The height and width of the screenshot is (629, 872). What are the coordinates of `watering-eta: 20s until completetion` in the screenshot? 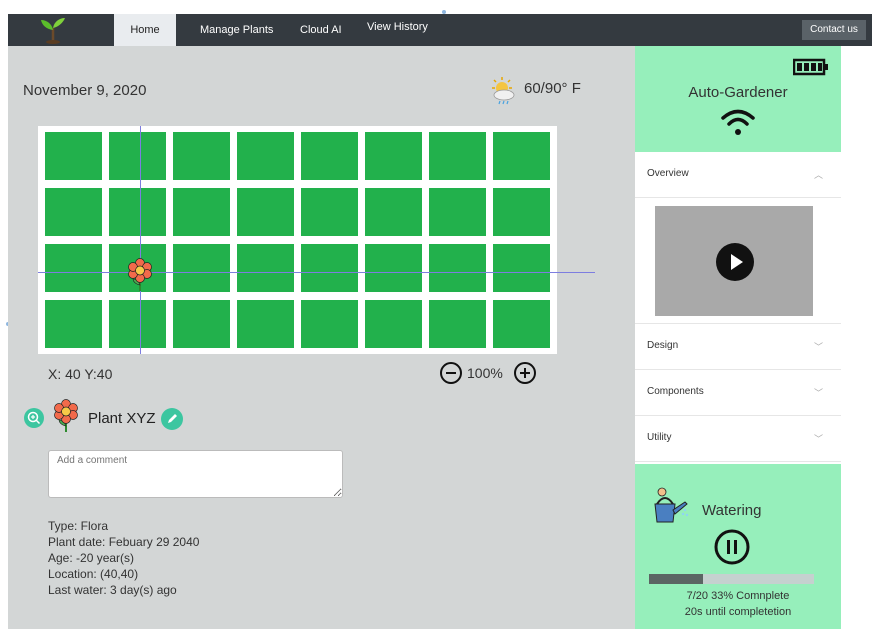 It's located at (738, 612).